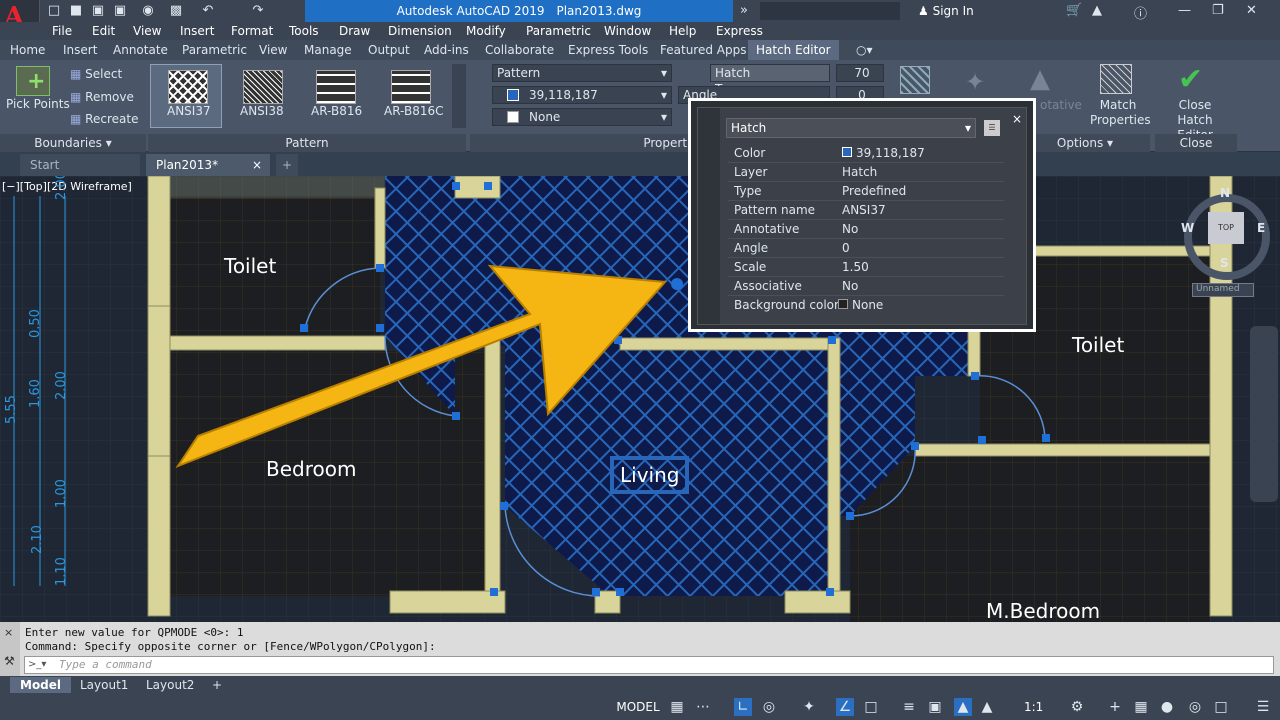 This screenshot has height=720, width=1280. What do you see at coordinates (96, 74) in the screenshot?
I see `select-button: ▦ Select` at bounding box center [96, 74].